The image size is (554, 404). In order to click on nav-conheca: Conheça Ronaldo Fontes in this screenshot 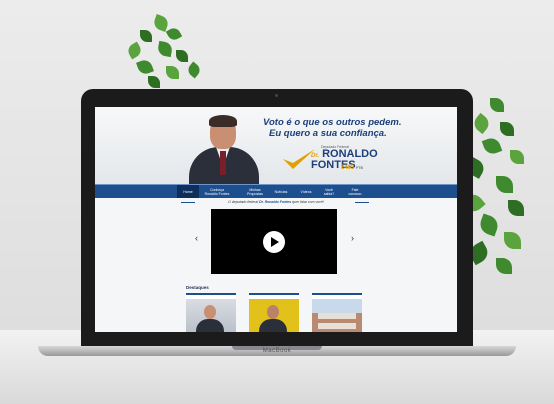, I will do `click(217, 191)`.